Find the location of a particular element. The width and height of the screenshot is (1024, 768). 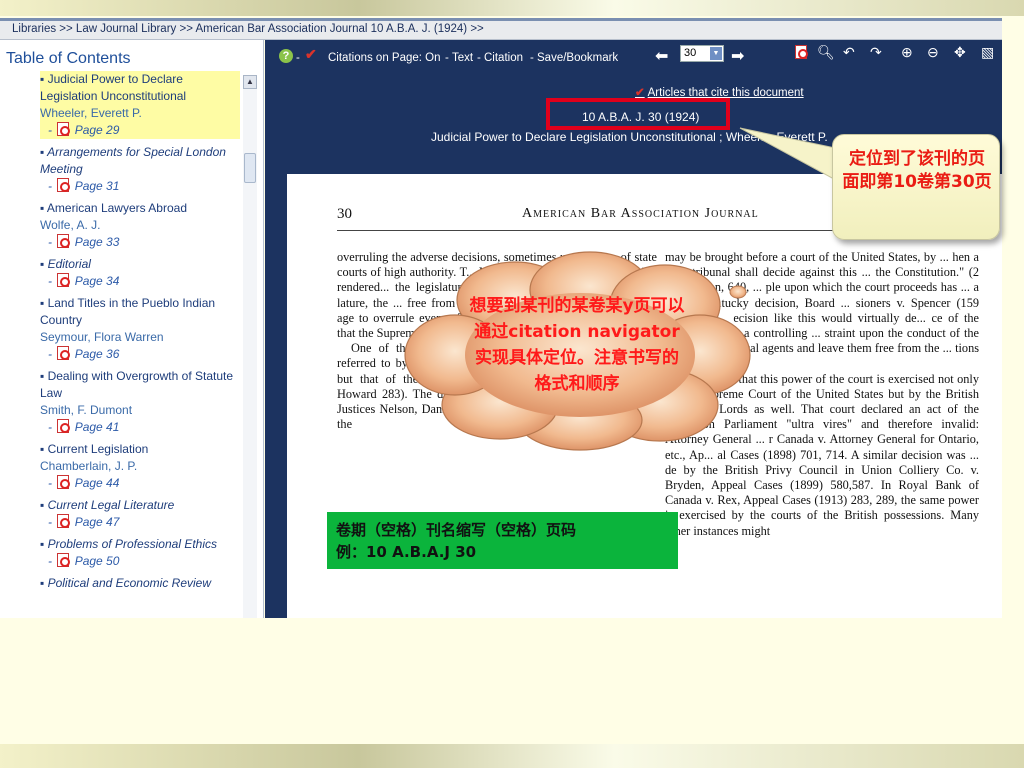

slide-bottom-band is located at coordinates (512, 756).